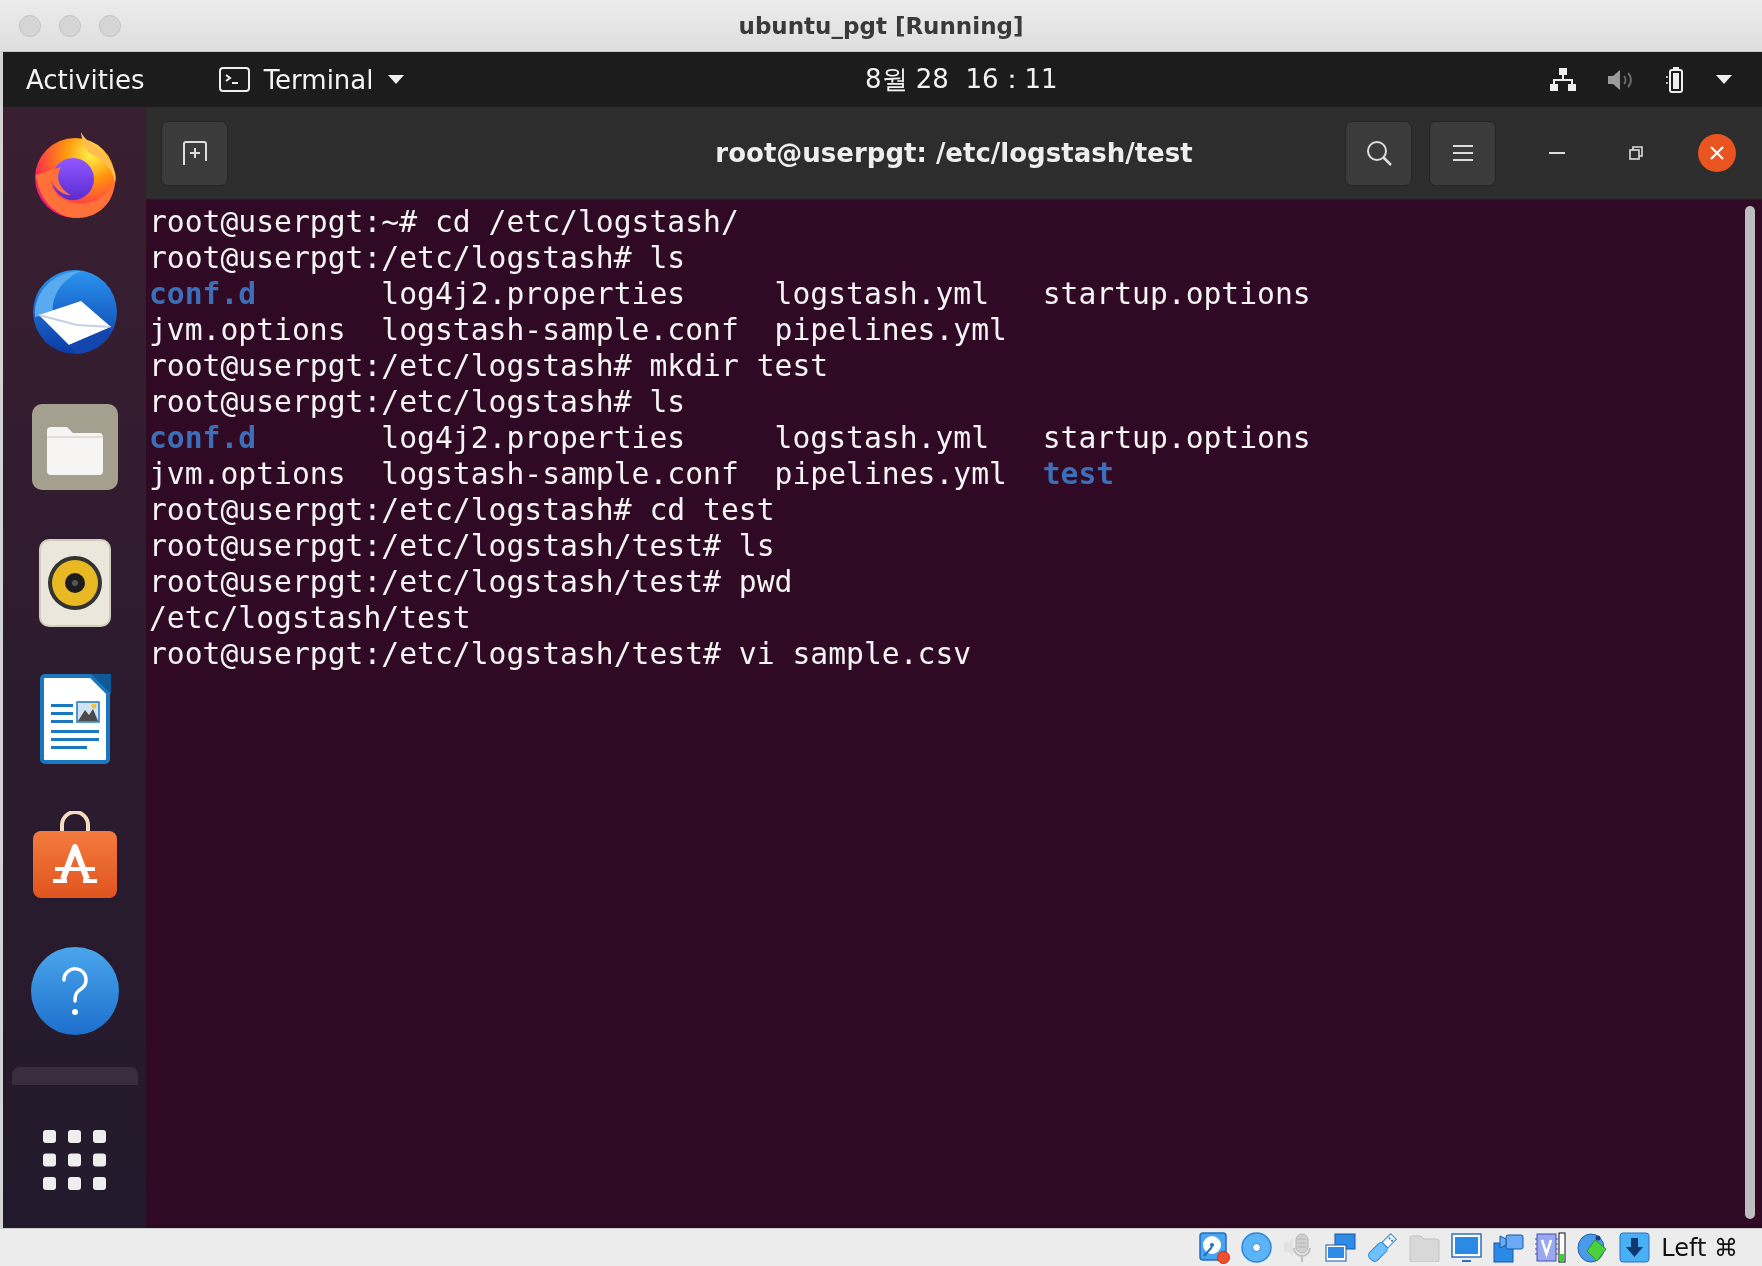  I want to click on orb-icon, so click(1593, 1247).